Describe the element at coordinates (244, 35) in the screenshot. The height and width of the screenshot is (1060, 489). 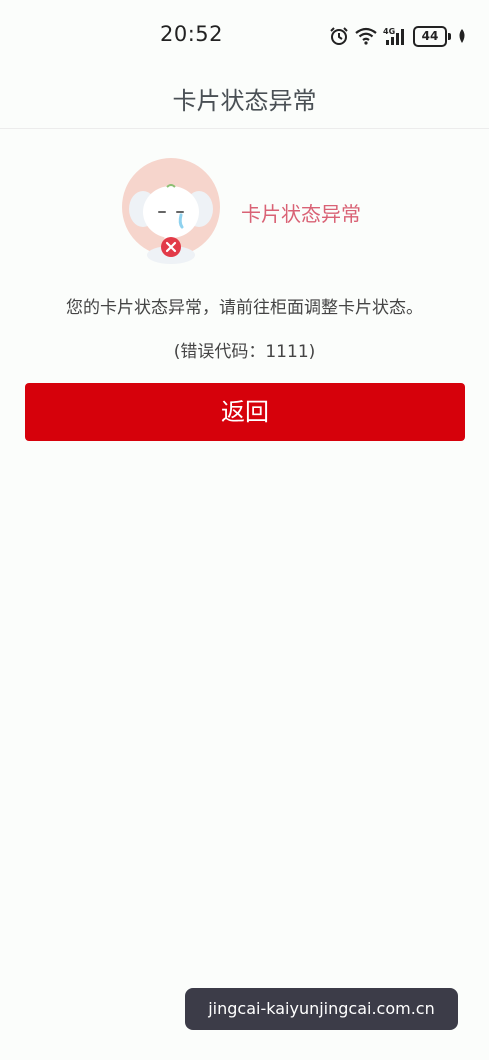
I see `status-bar: 20:52 4G 44` at that location.